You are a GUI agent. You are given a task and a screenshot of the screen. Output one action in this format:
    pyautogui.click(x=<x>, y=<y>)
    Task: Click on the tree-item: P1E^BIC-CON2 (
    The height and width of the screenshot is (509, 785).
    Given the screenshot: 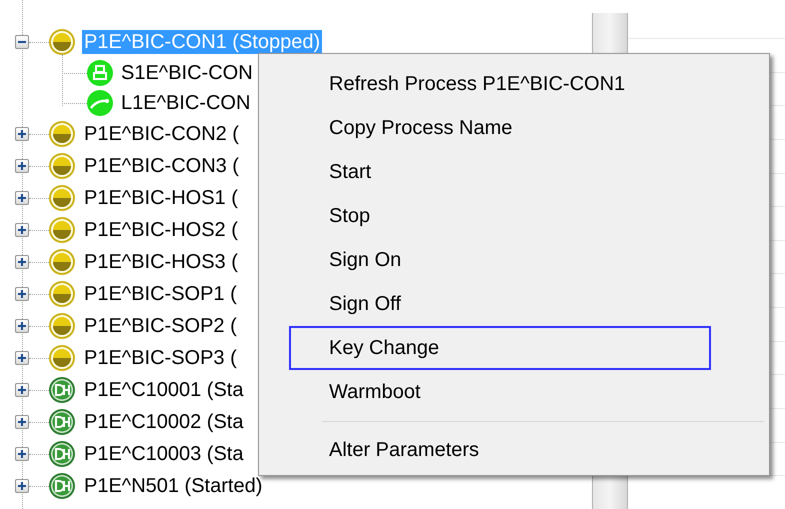 What is the action you would take?
    pyautogui.click(x=161, y=134)
    